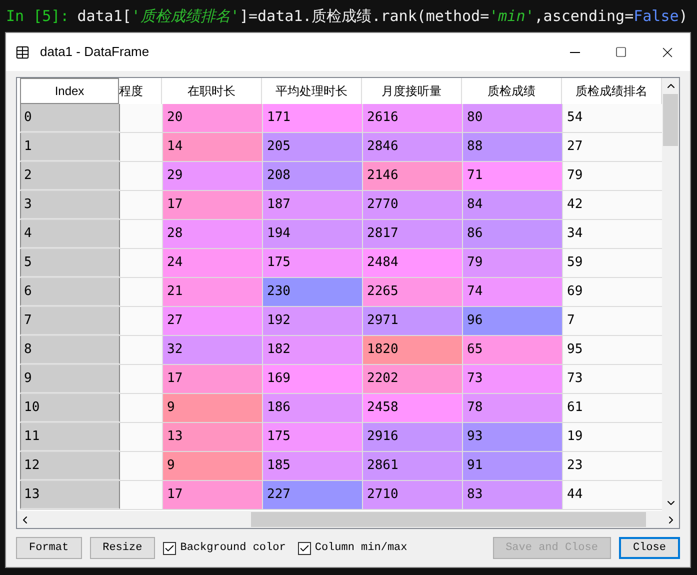 The height and width of the screenshot is (575, 697). I want to click on table-cell: 84, so click(513, 205).